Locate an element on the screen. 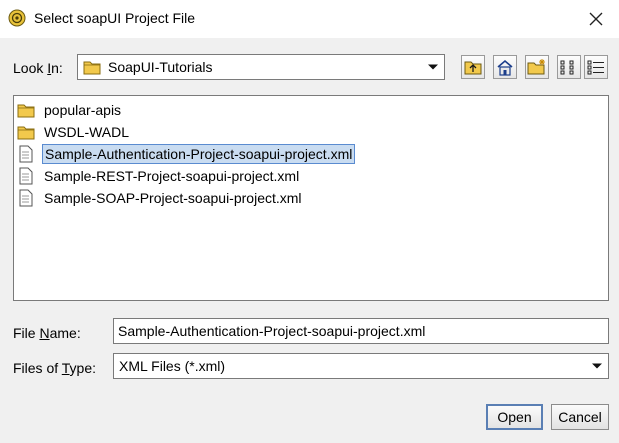 The width and height of the screenshot is (619, 443). cancel-button: Cancel is located at coordinates (580, 417).